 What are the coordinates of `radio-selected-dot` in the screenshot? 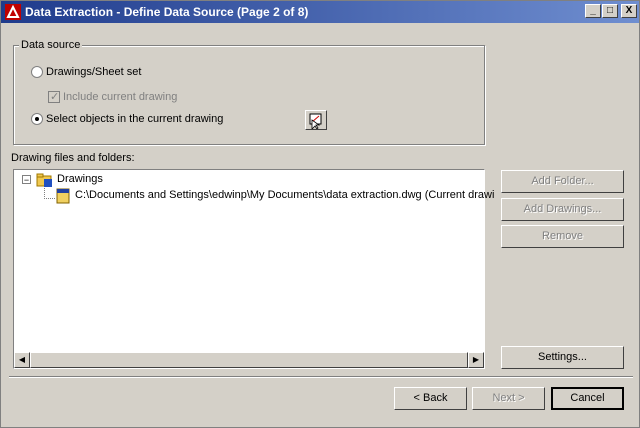 It's located at (37, 119).